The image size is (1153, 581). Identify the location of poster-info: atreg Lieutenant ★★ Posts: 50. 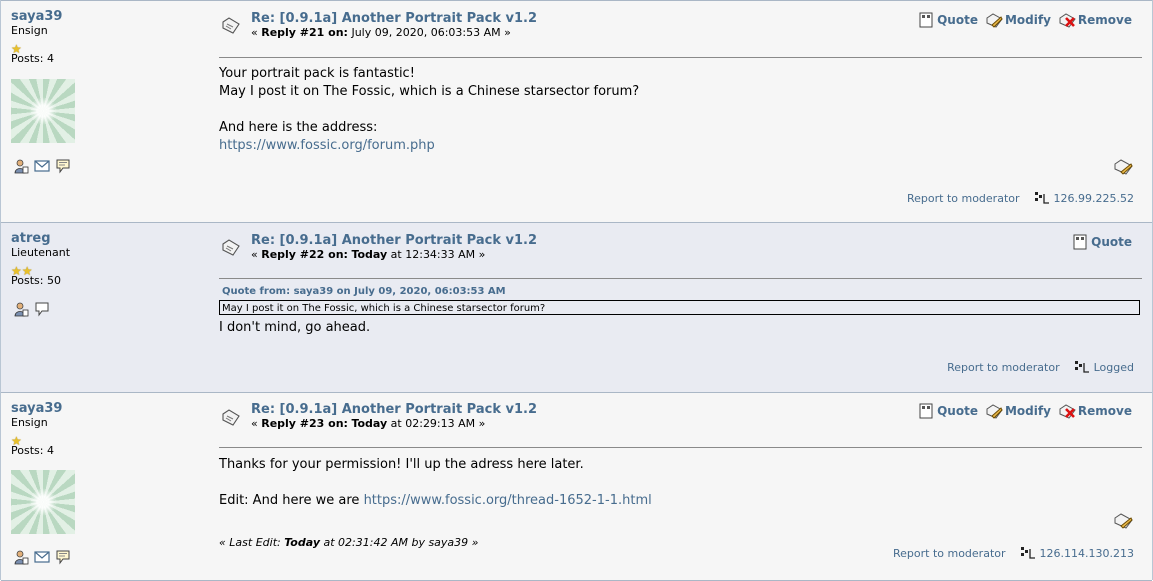
(106, 259).